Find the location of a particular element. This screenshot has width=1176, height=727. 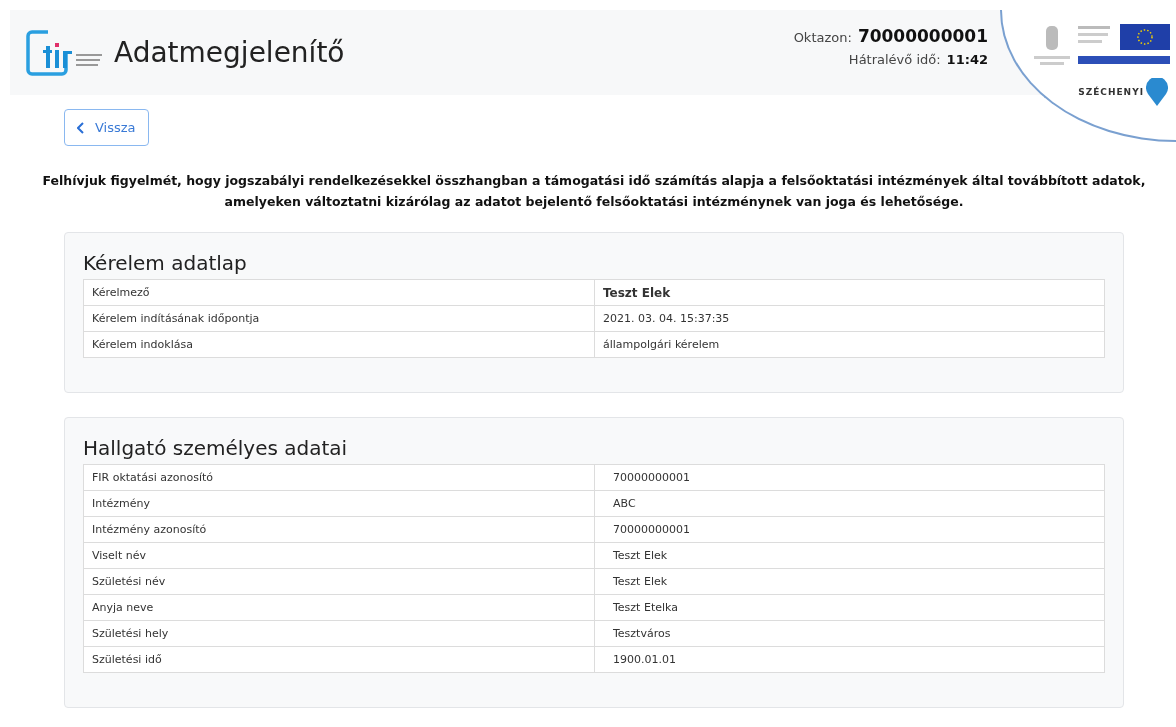

location-pin-icon is located at coordinates (1157, 92).